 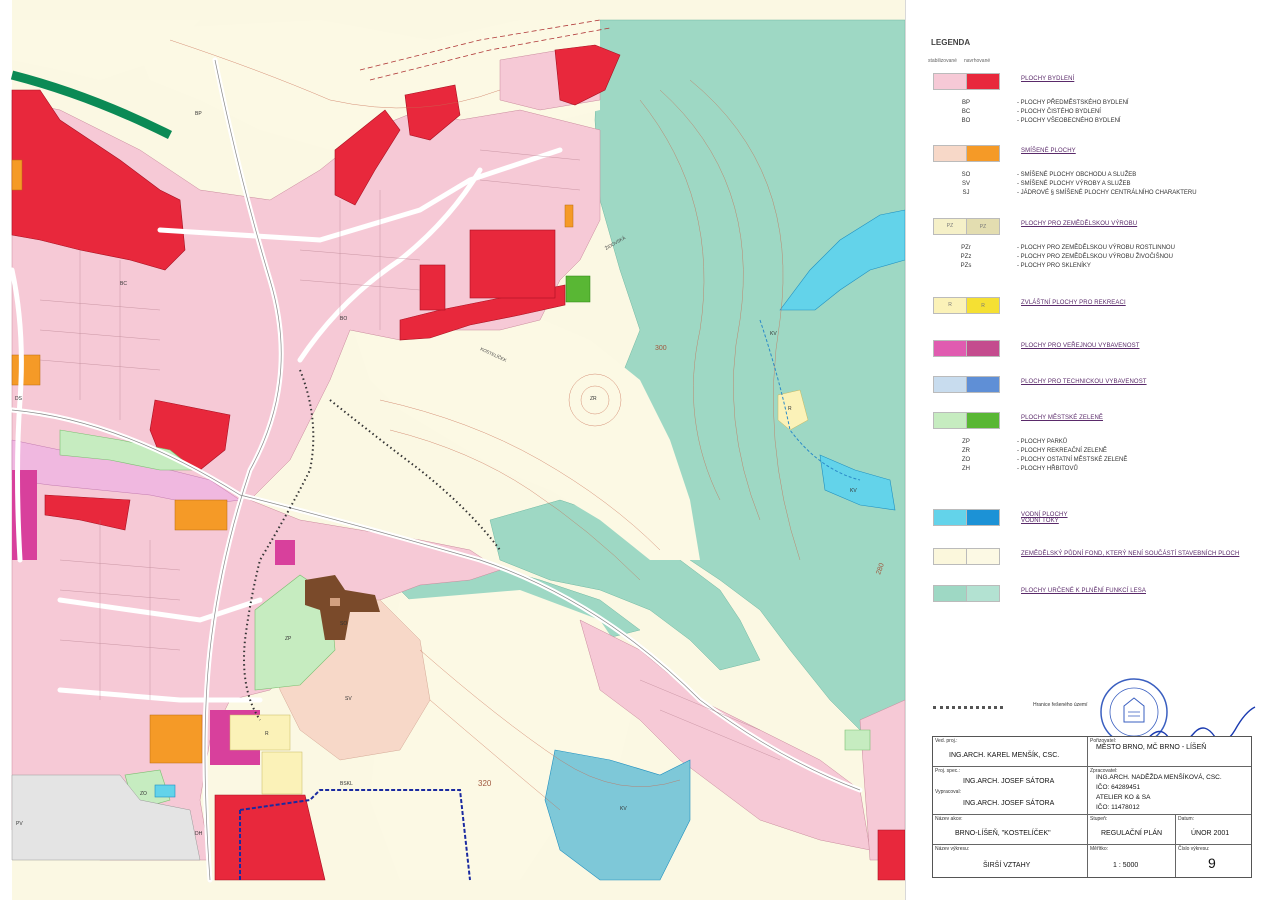 I want to click on legend-row: SMÍŠENÉ PLOCHY, so click(x=1093, y=155).